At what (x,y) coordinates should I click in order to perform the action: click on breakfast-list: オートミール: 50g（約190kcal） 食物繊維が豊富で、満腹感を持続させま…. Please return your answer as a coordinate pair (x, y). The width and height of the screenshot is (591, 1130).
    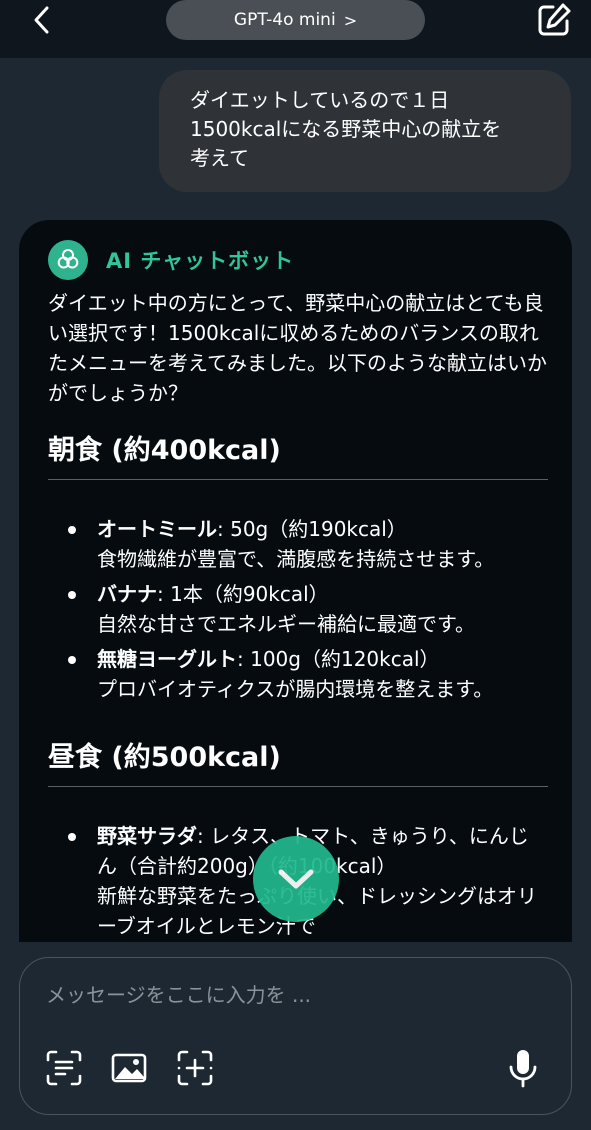
    Looking at the image, I should click on (298, 609).